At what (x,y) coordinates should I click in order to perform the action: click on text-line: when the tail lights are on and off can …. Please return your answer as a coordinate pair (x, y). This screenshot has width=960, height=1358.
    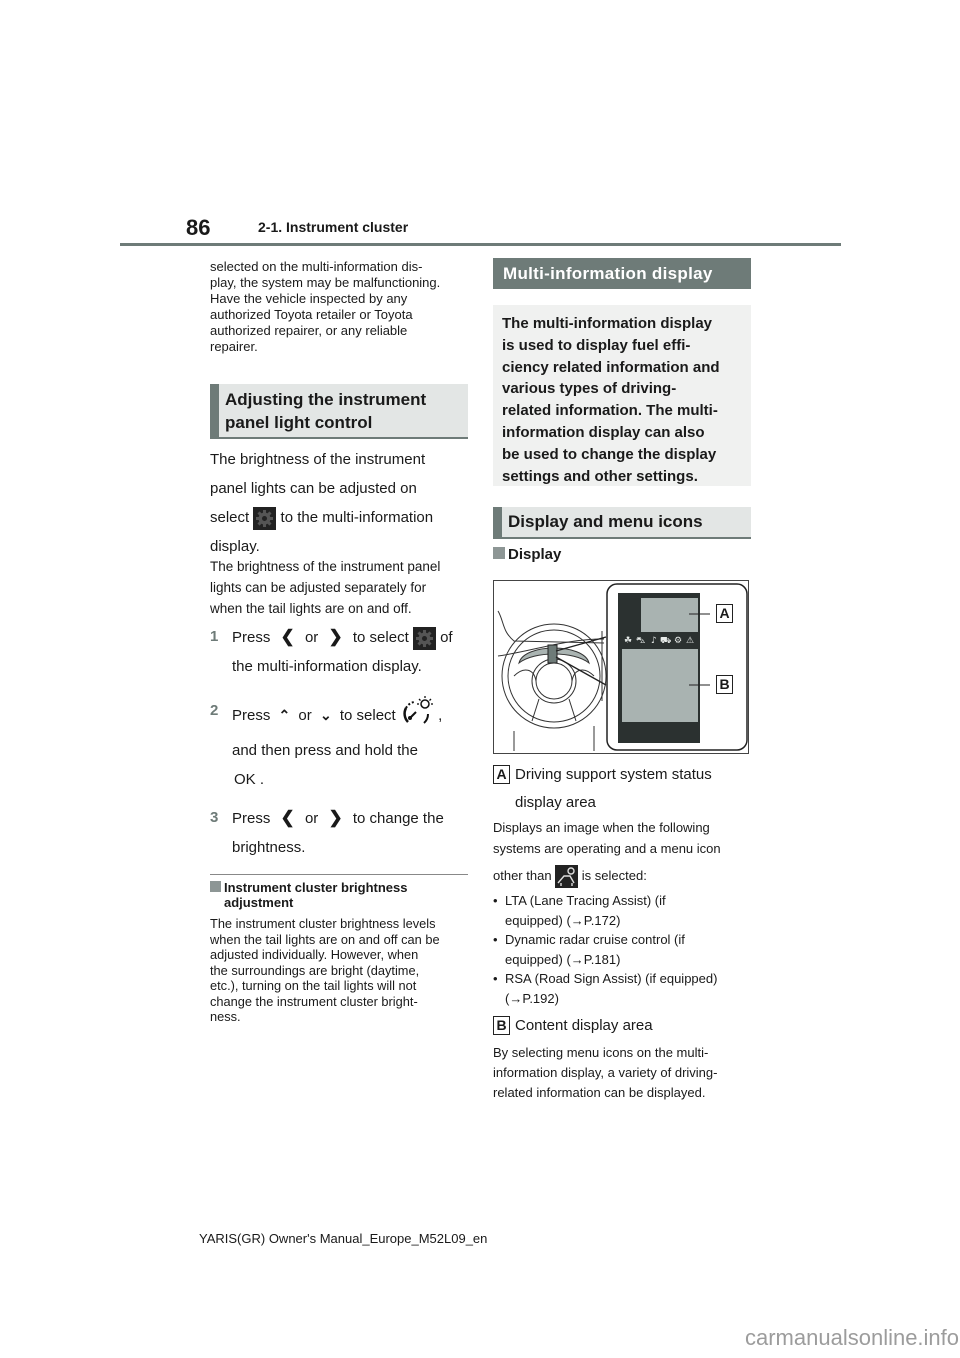
    Looking at the image, I should click on (325, 939).